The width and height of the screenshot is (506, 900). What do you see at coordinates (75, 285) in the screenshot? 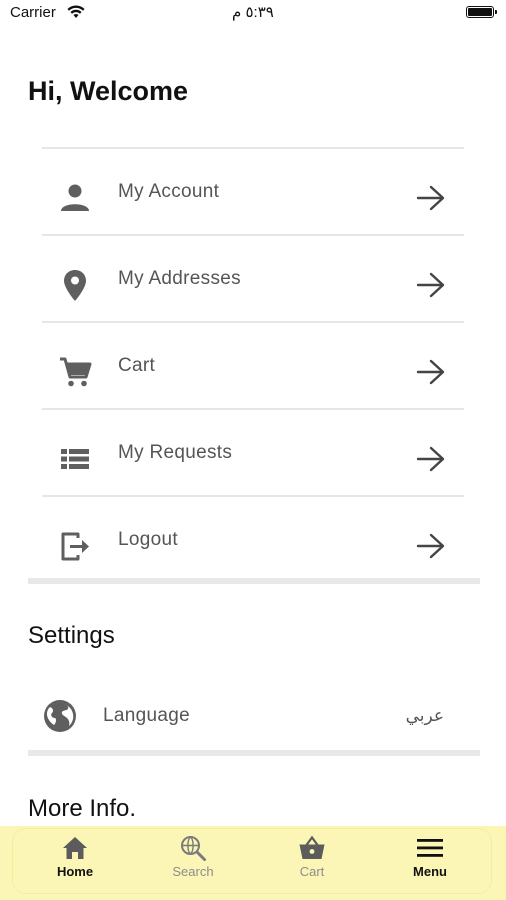
I see `location-pin-icon` at bounding box center [75, 285].